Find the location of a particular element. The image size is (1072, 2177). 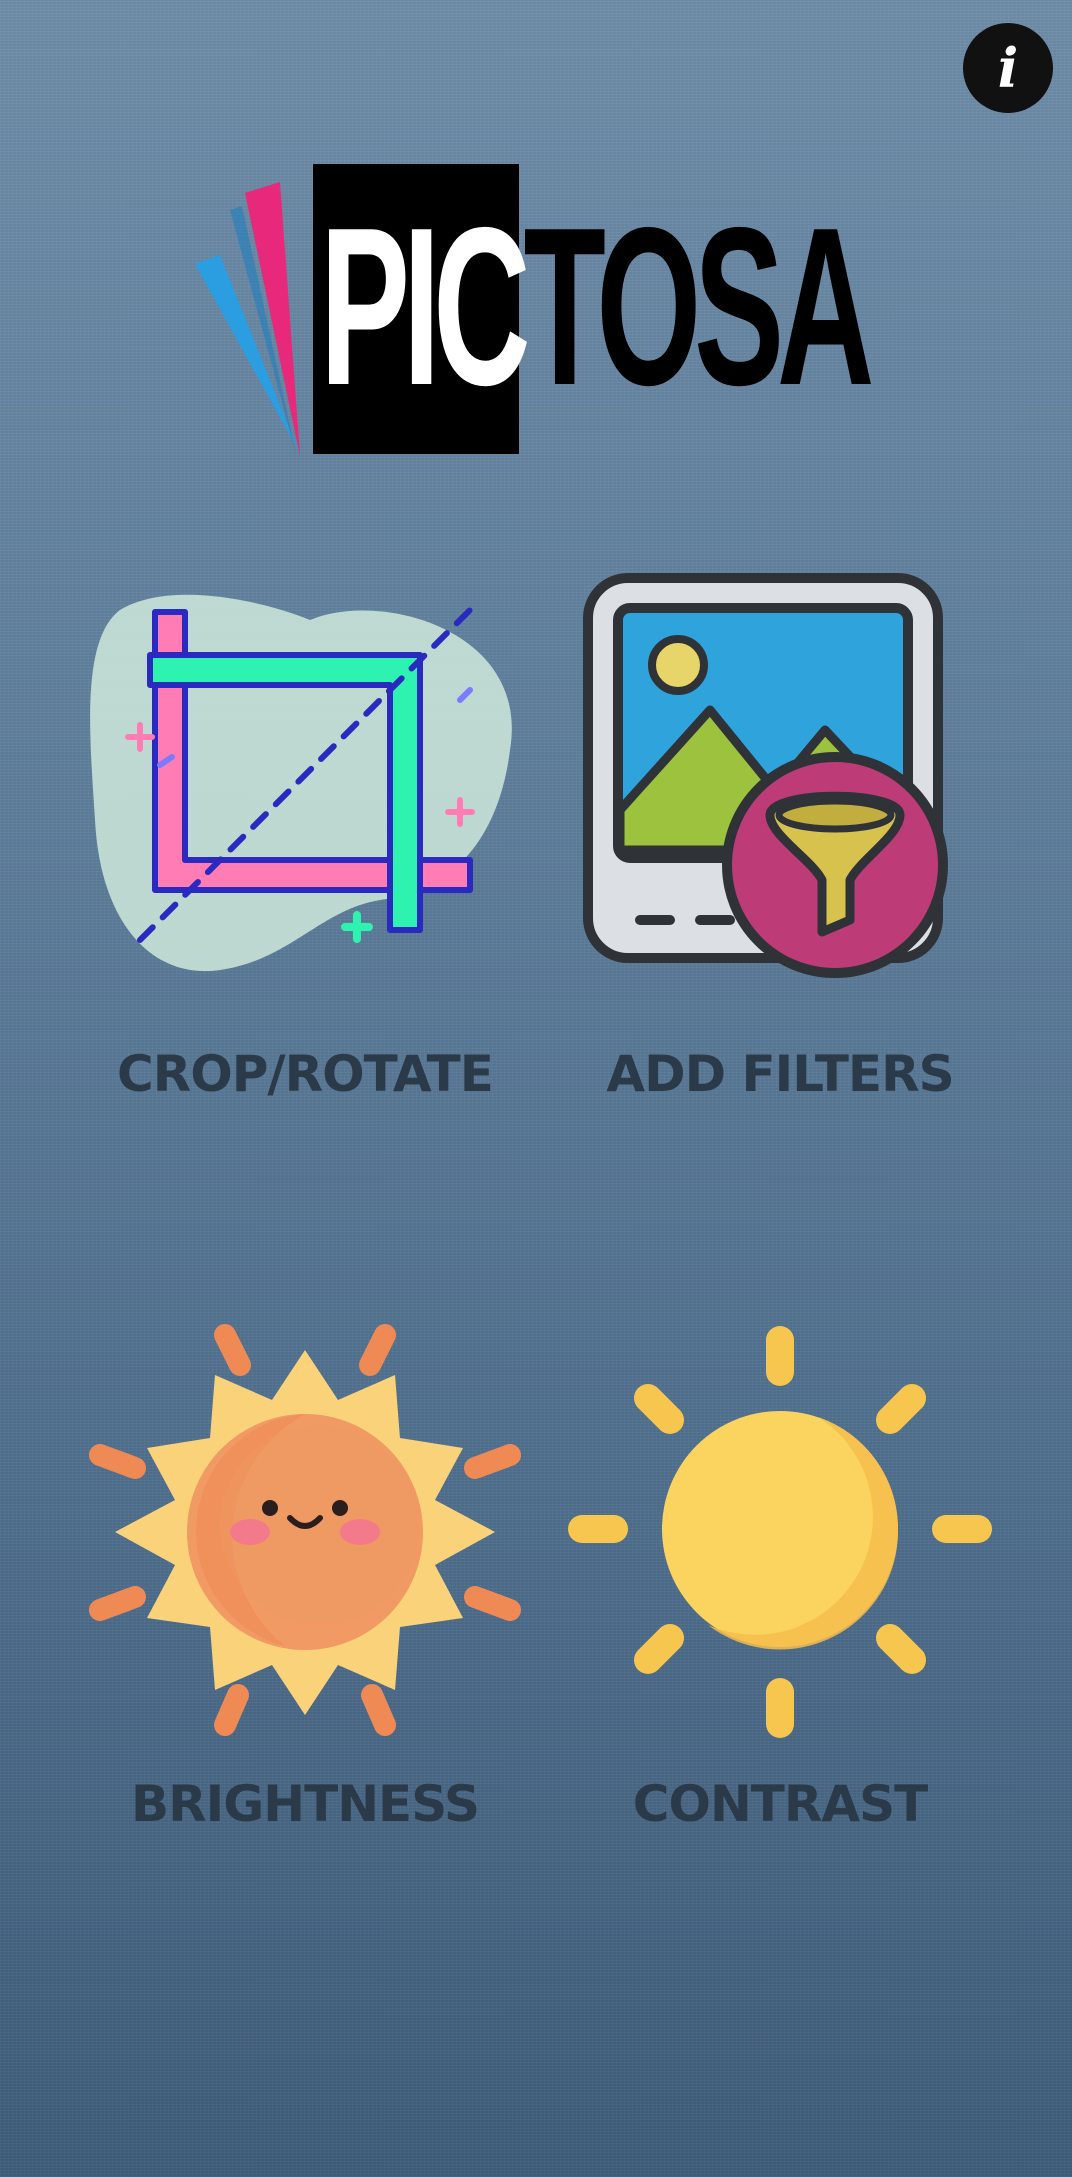

contrast-label: CONTRAST is located at coordinates (780, 1804).